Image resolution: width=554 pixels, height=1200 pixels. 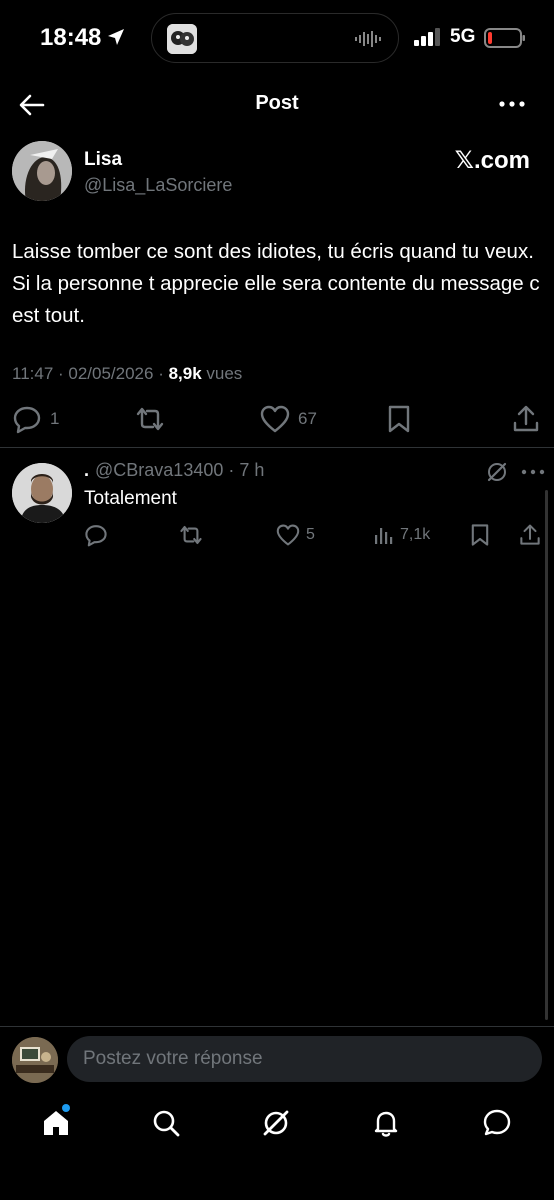 I want to click on x-brand-logo: 𝕏.com, so click(x=492, y=160).